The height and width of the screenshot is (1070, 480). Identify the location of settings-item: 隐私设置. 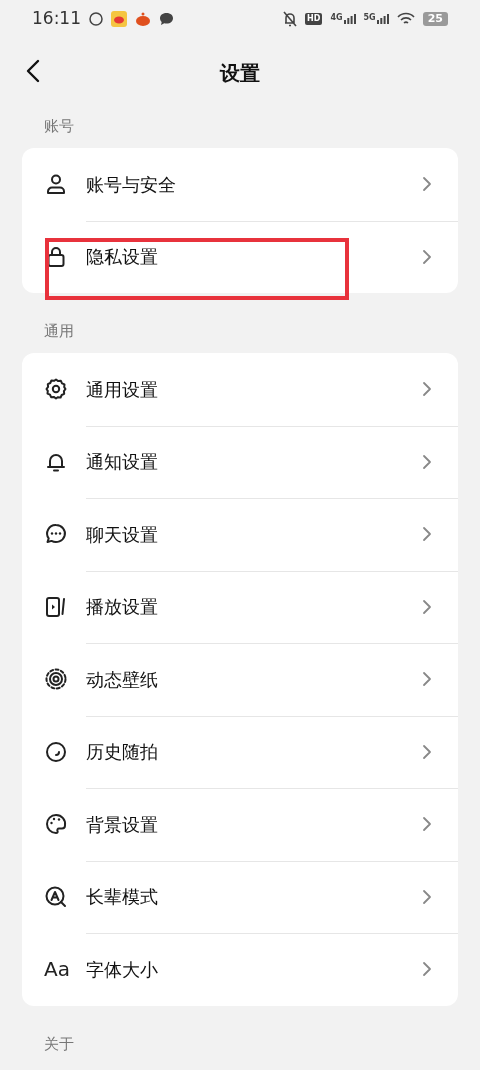
(240, 256).